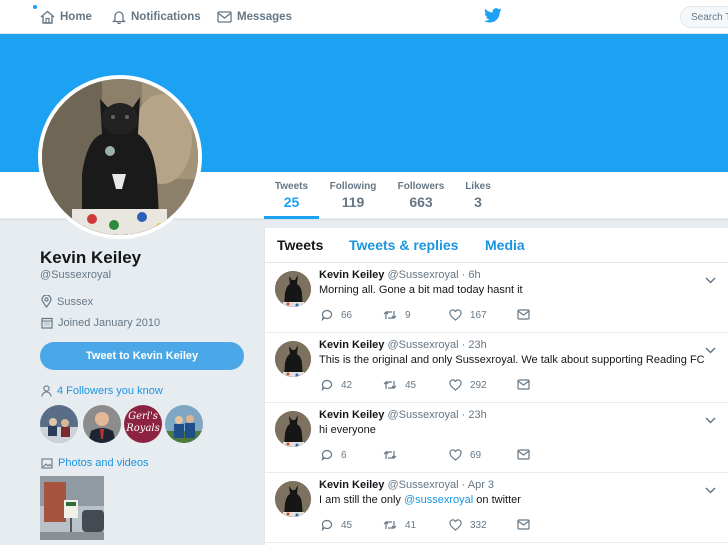  Describe the element at coordinates (166, 17) in the screenshot. I see `nav-notifications-label: Notifications` at that location.